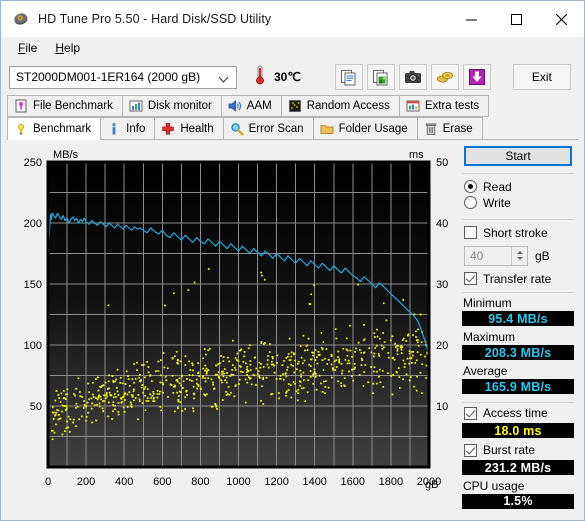  Describe the element at coordinates (200, 482) in the screenshot. I see `svg-text: 800` at that location.